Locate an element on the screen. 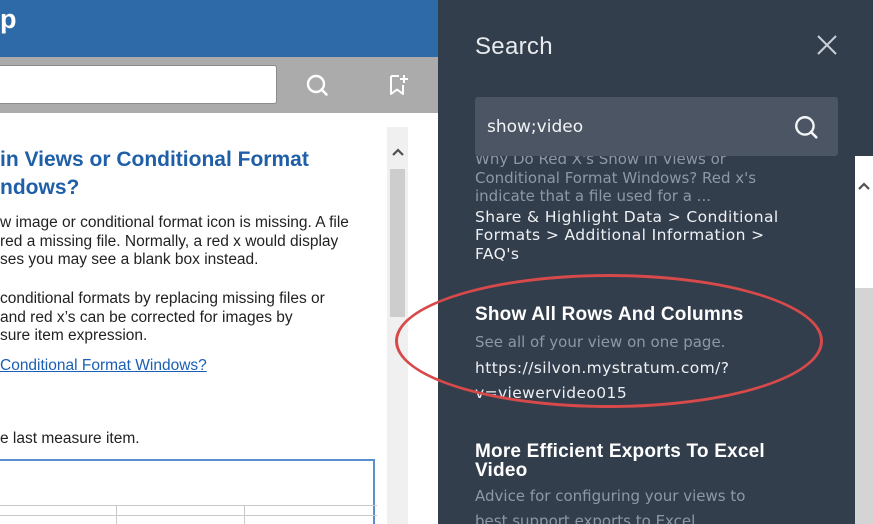  article-scrollbar is located at coordinates (397, 325).